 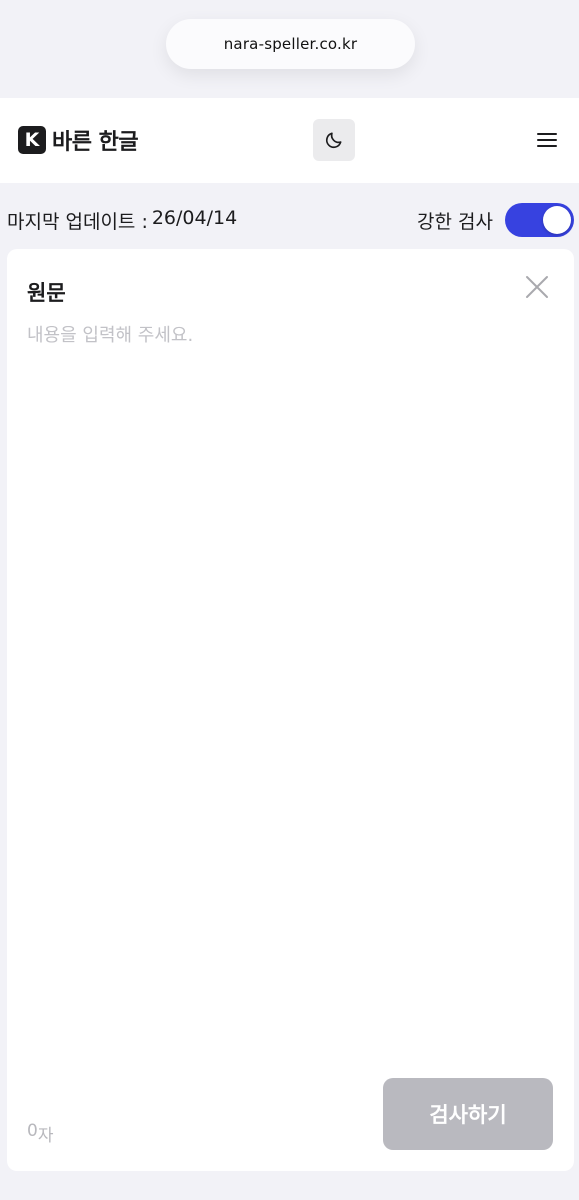 What do you see at coordinates (539, 220) in the screenshot?
I see `strong-check-toggle` at bounding box center [539, 220].